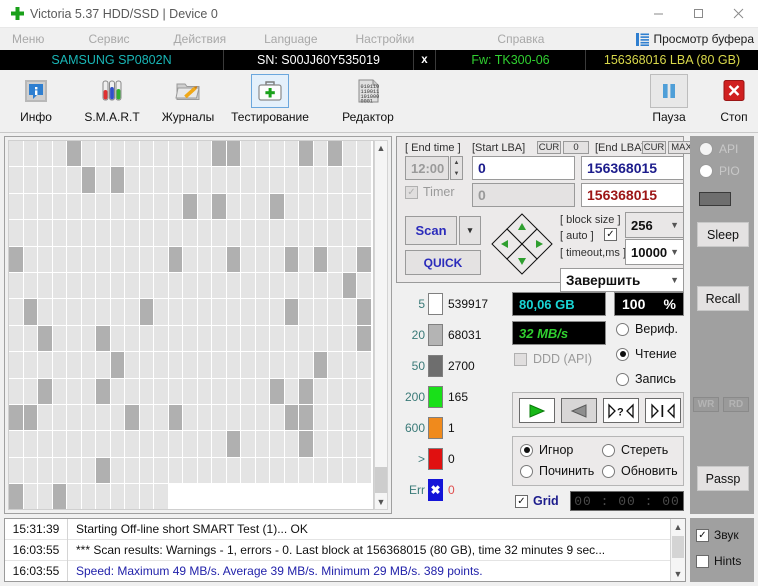 The height and width of the screenshot is (586, 758). Describe the element at coordinates (290, 39) in the screenshot. I see `menu-item-language: Language` at that location.